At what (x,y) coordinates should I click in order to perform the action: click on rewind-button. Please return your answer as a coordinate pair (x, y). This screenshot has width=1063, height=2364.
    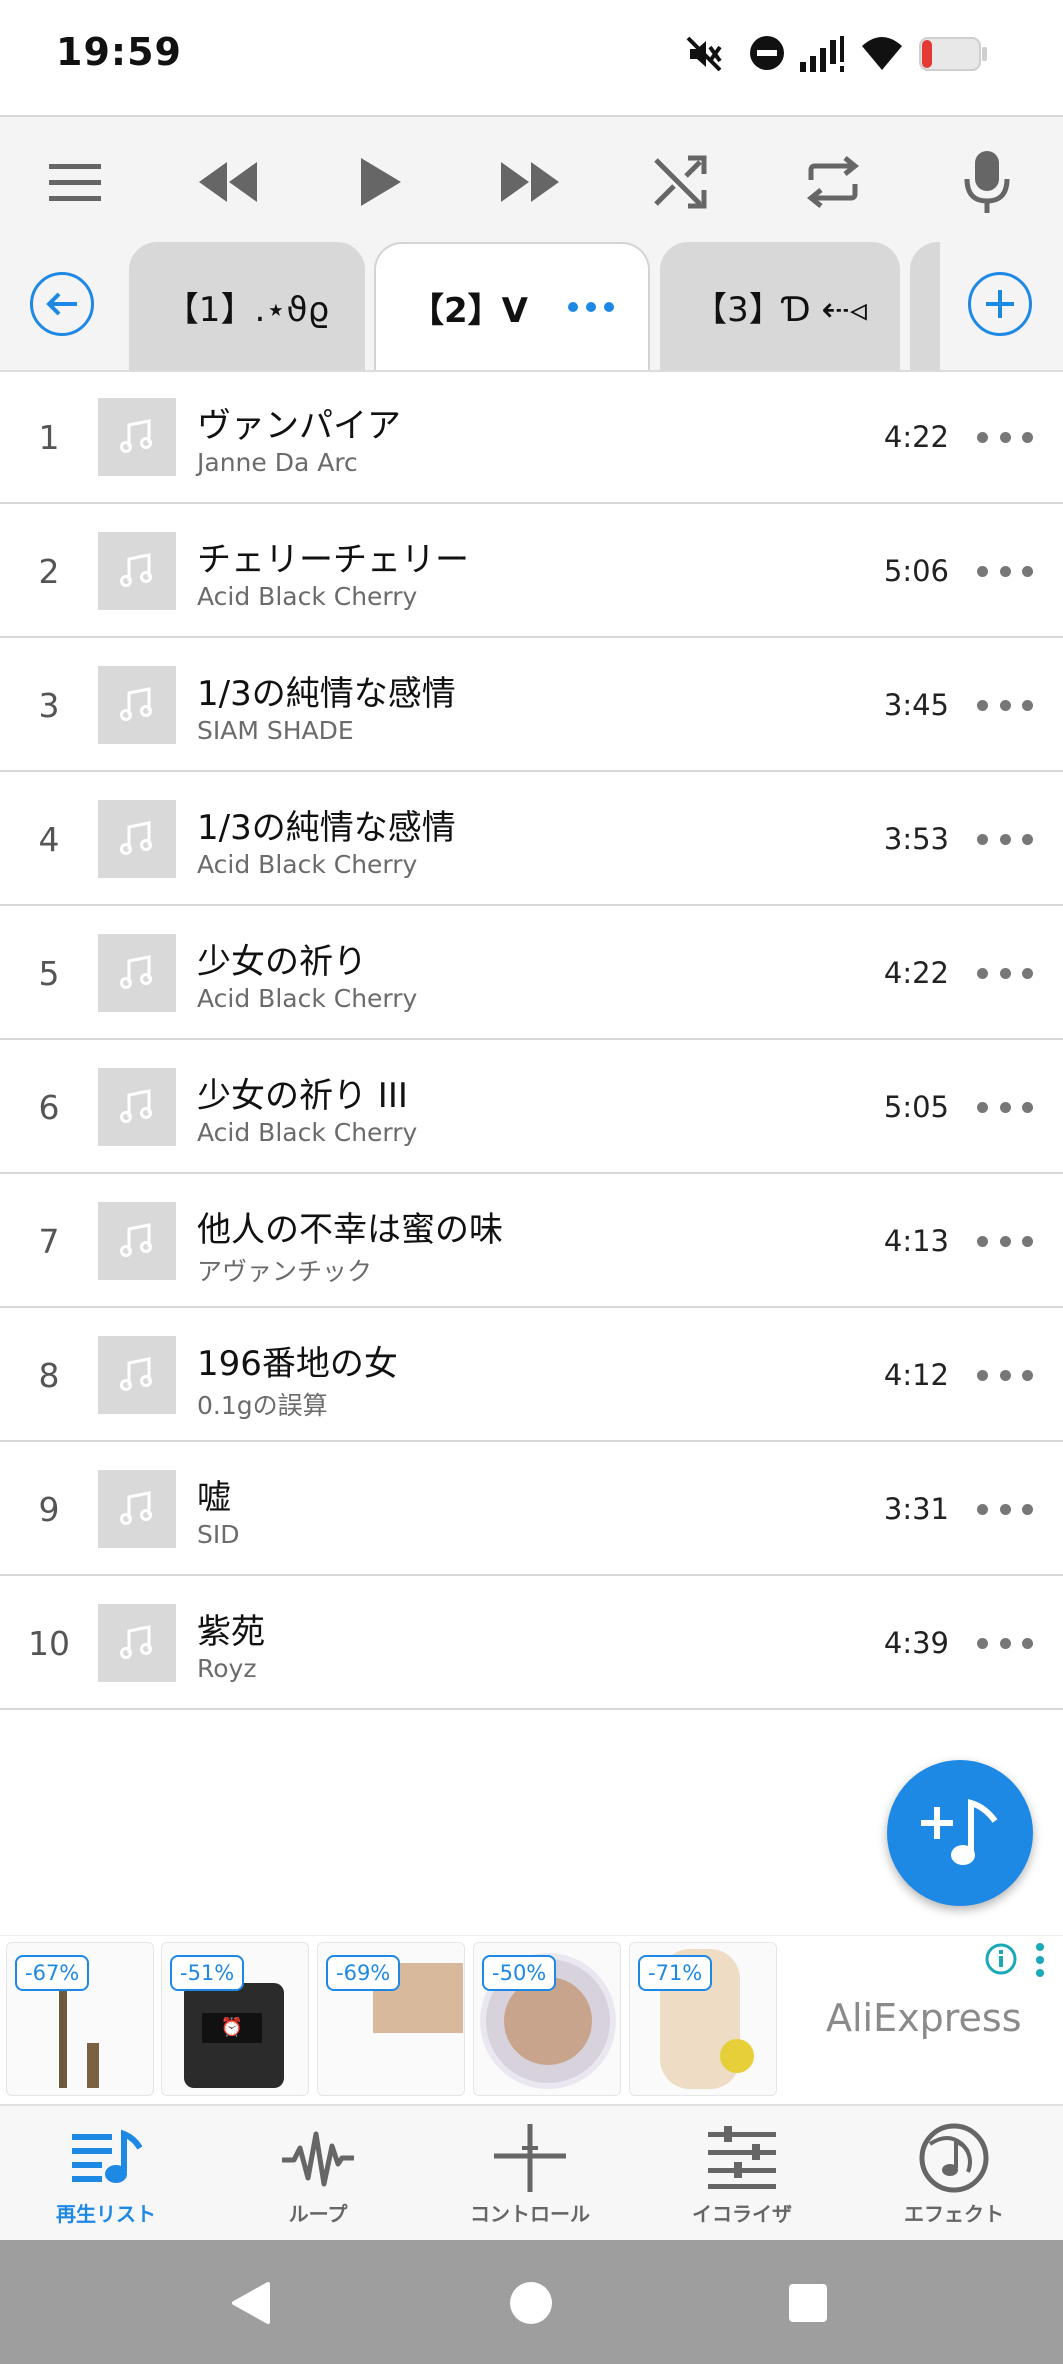
    Looking at the image, I should click on (228, 182).